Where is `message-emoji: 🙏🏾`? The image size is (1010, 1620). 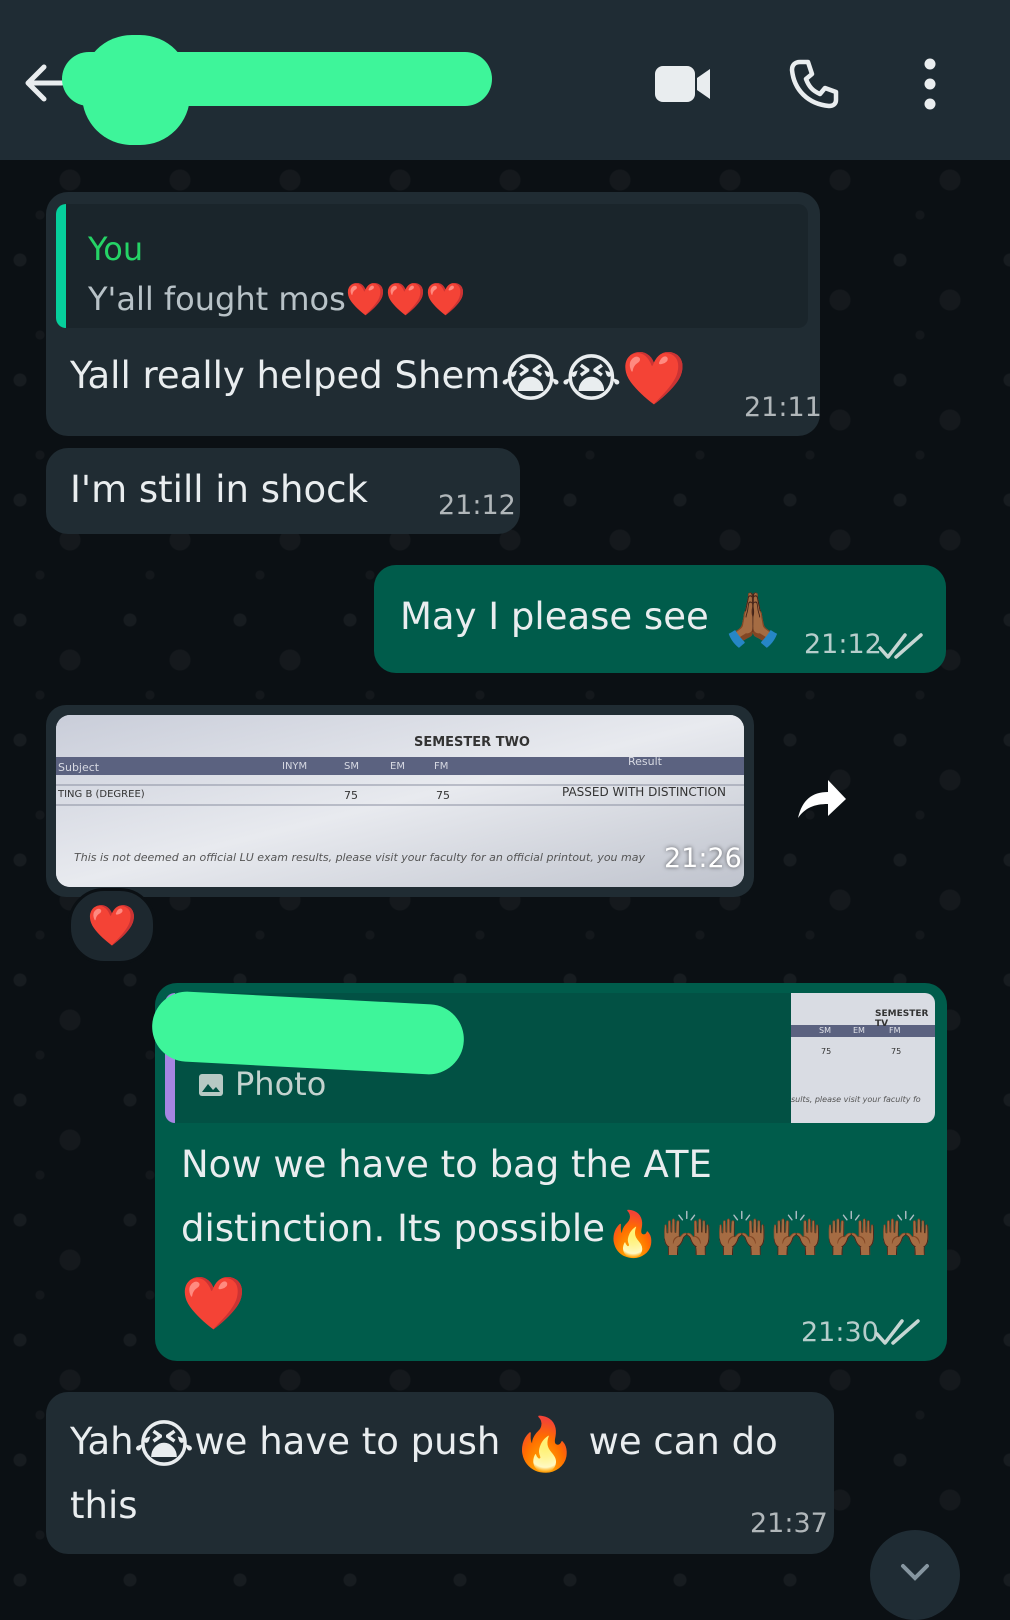 message-emoji: 🙏🏾 is located at coordinates (753, 620).